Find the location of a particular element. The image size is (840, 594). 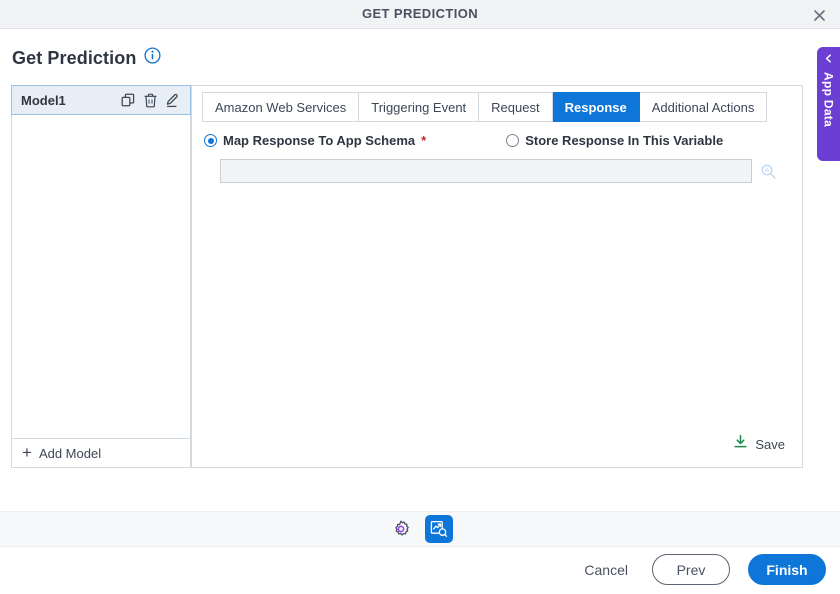

required-marker: * is located at coordinates (424, 140).